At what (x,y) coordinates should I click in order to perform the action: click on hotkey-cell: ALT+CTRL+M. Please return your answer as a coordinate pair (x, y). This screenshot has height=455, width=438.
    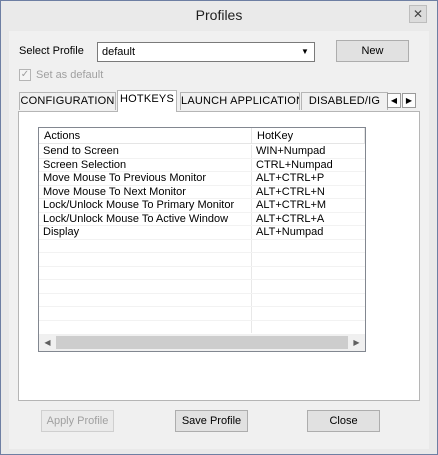
    Looking at the image, I should click on (291, 205).